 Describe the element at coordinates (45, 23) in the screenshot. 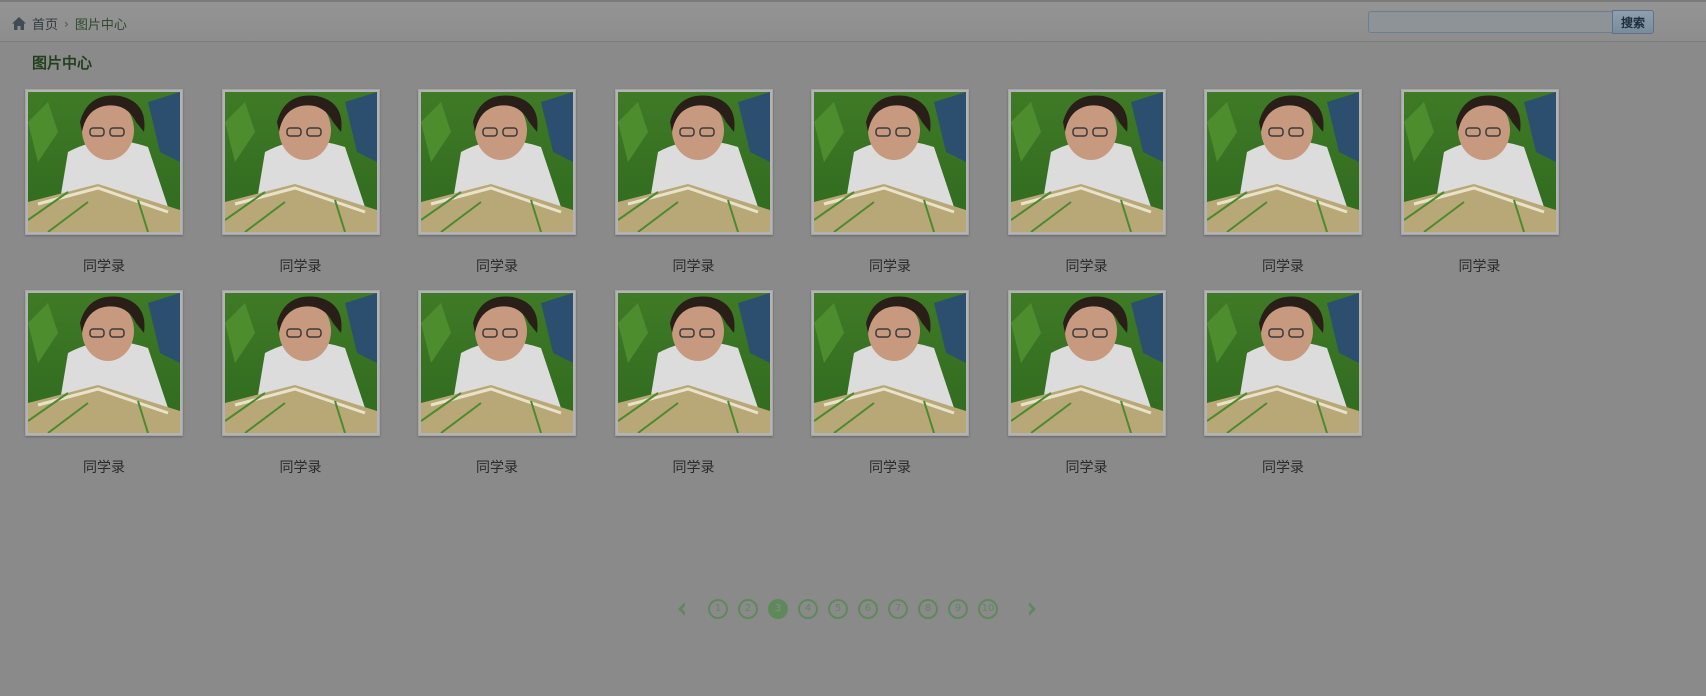

I see `breadcrumb-home-link: 首页` at that location.